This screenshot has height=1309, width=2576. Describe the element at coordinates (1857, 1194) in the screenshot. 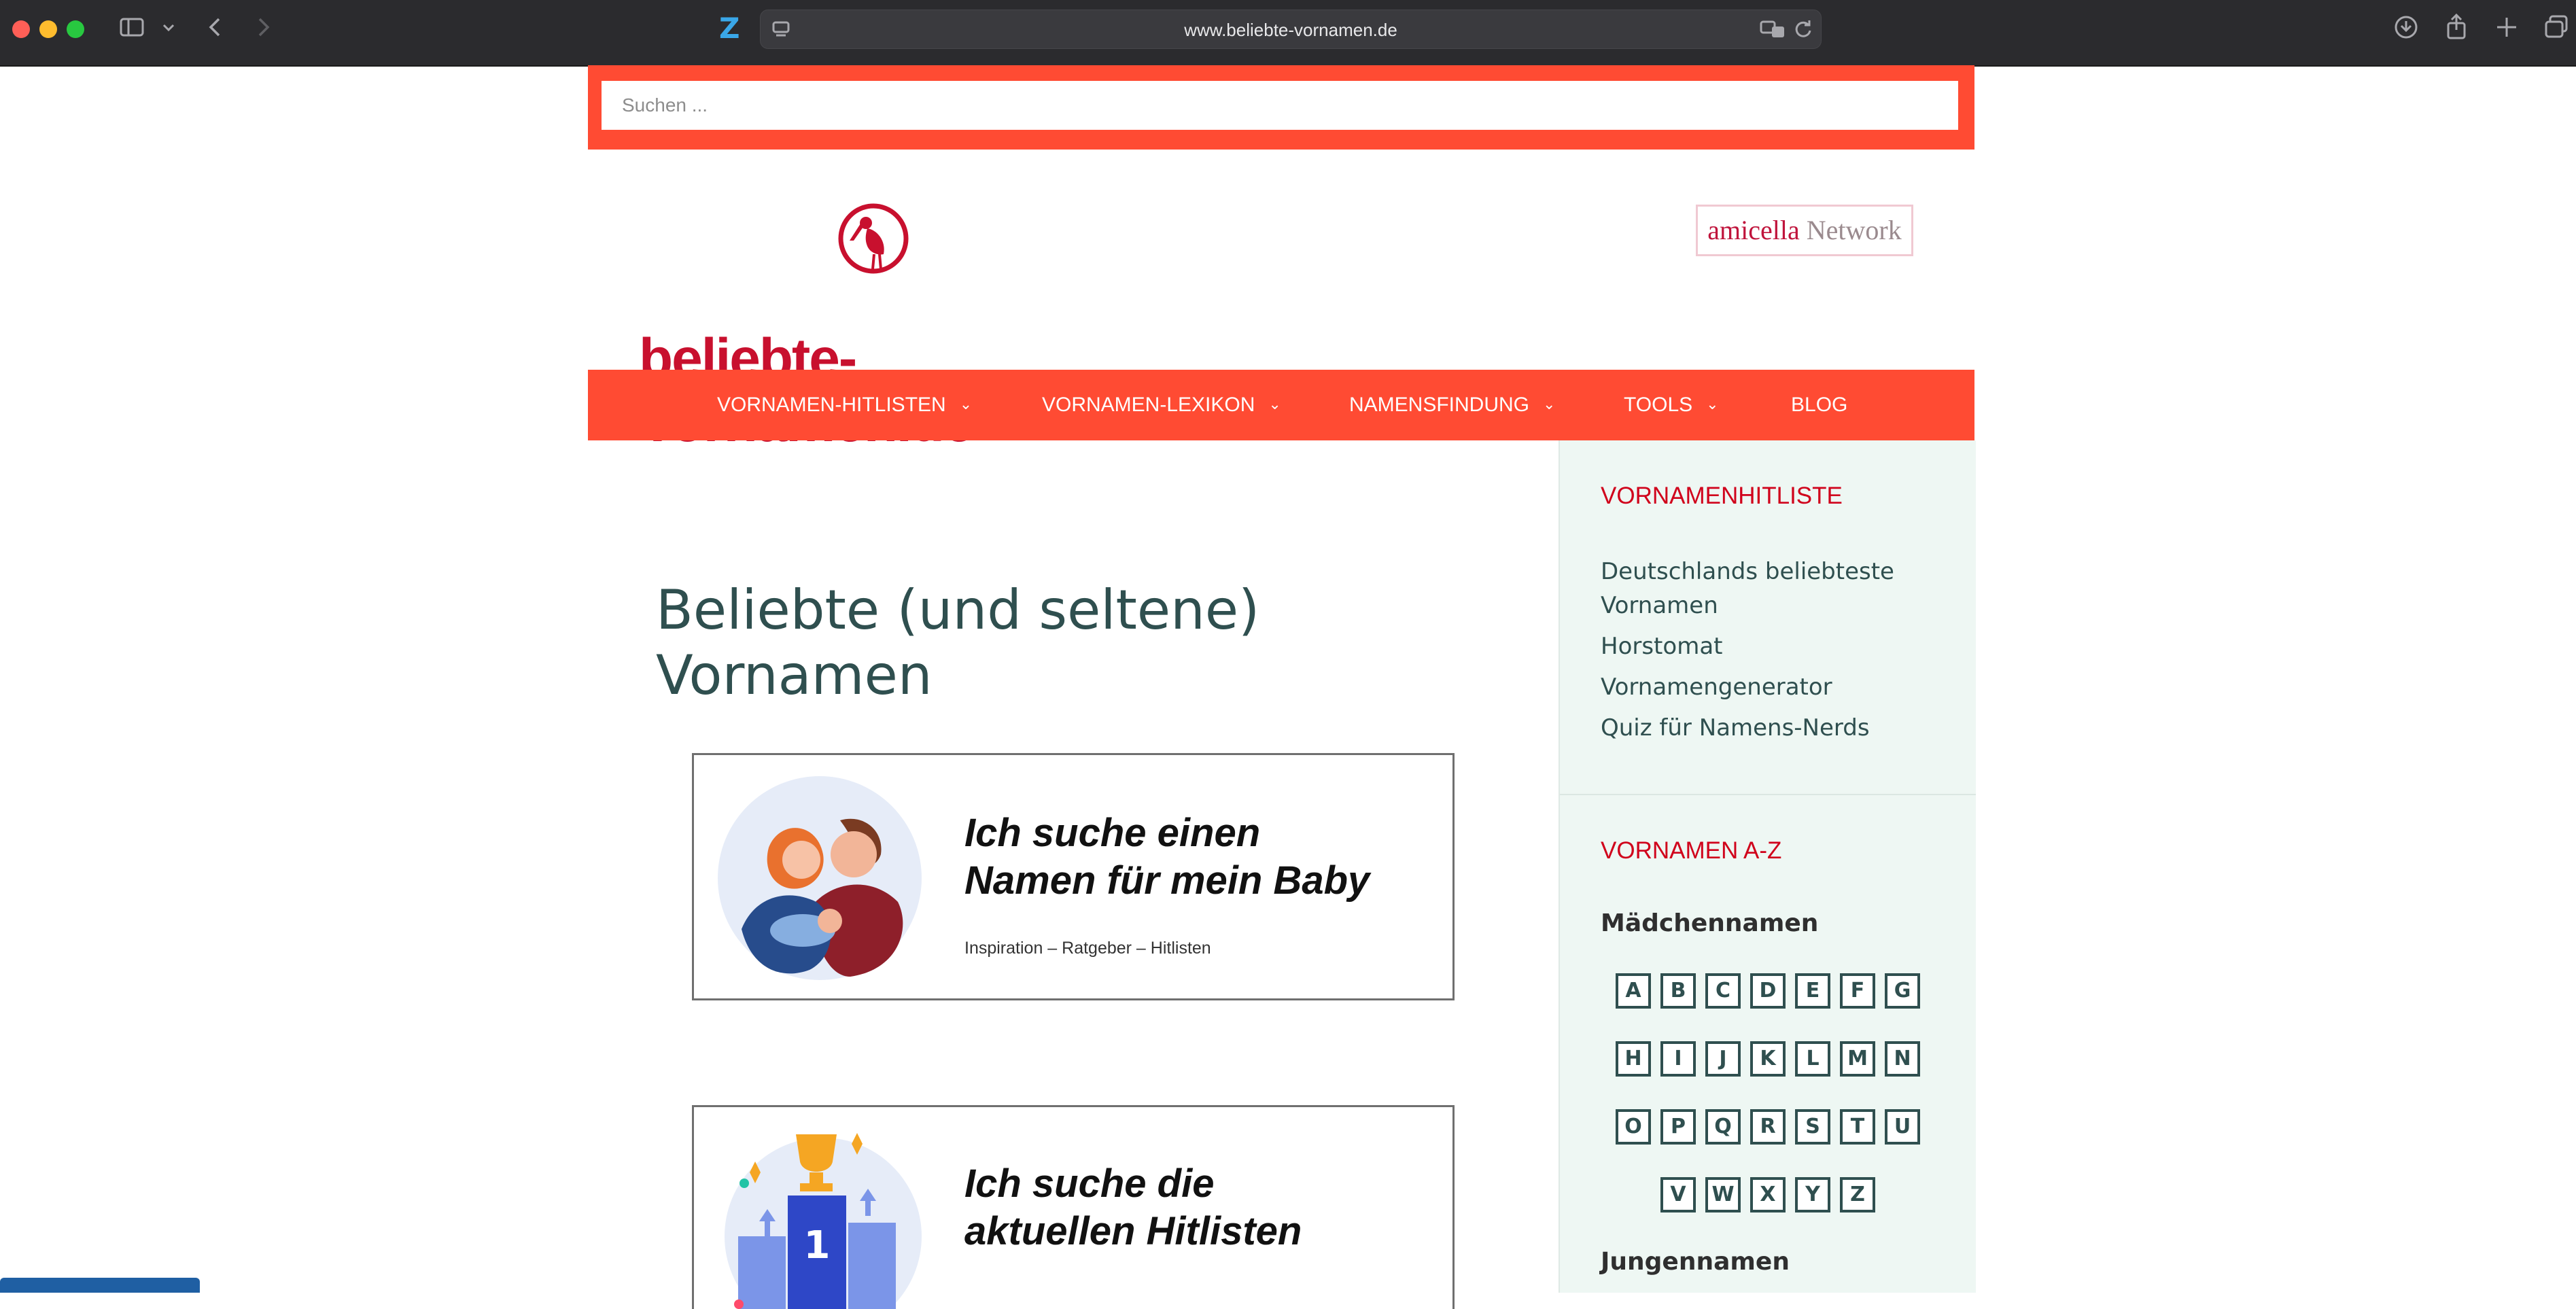

I see `letter-button: Z` at that location.